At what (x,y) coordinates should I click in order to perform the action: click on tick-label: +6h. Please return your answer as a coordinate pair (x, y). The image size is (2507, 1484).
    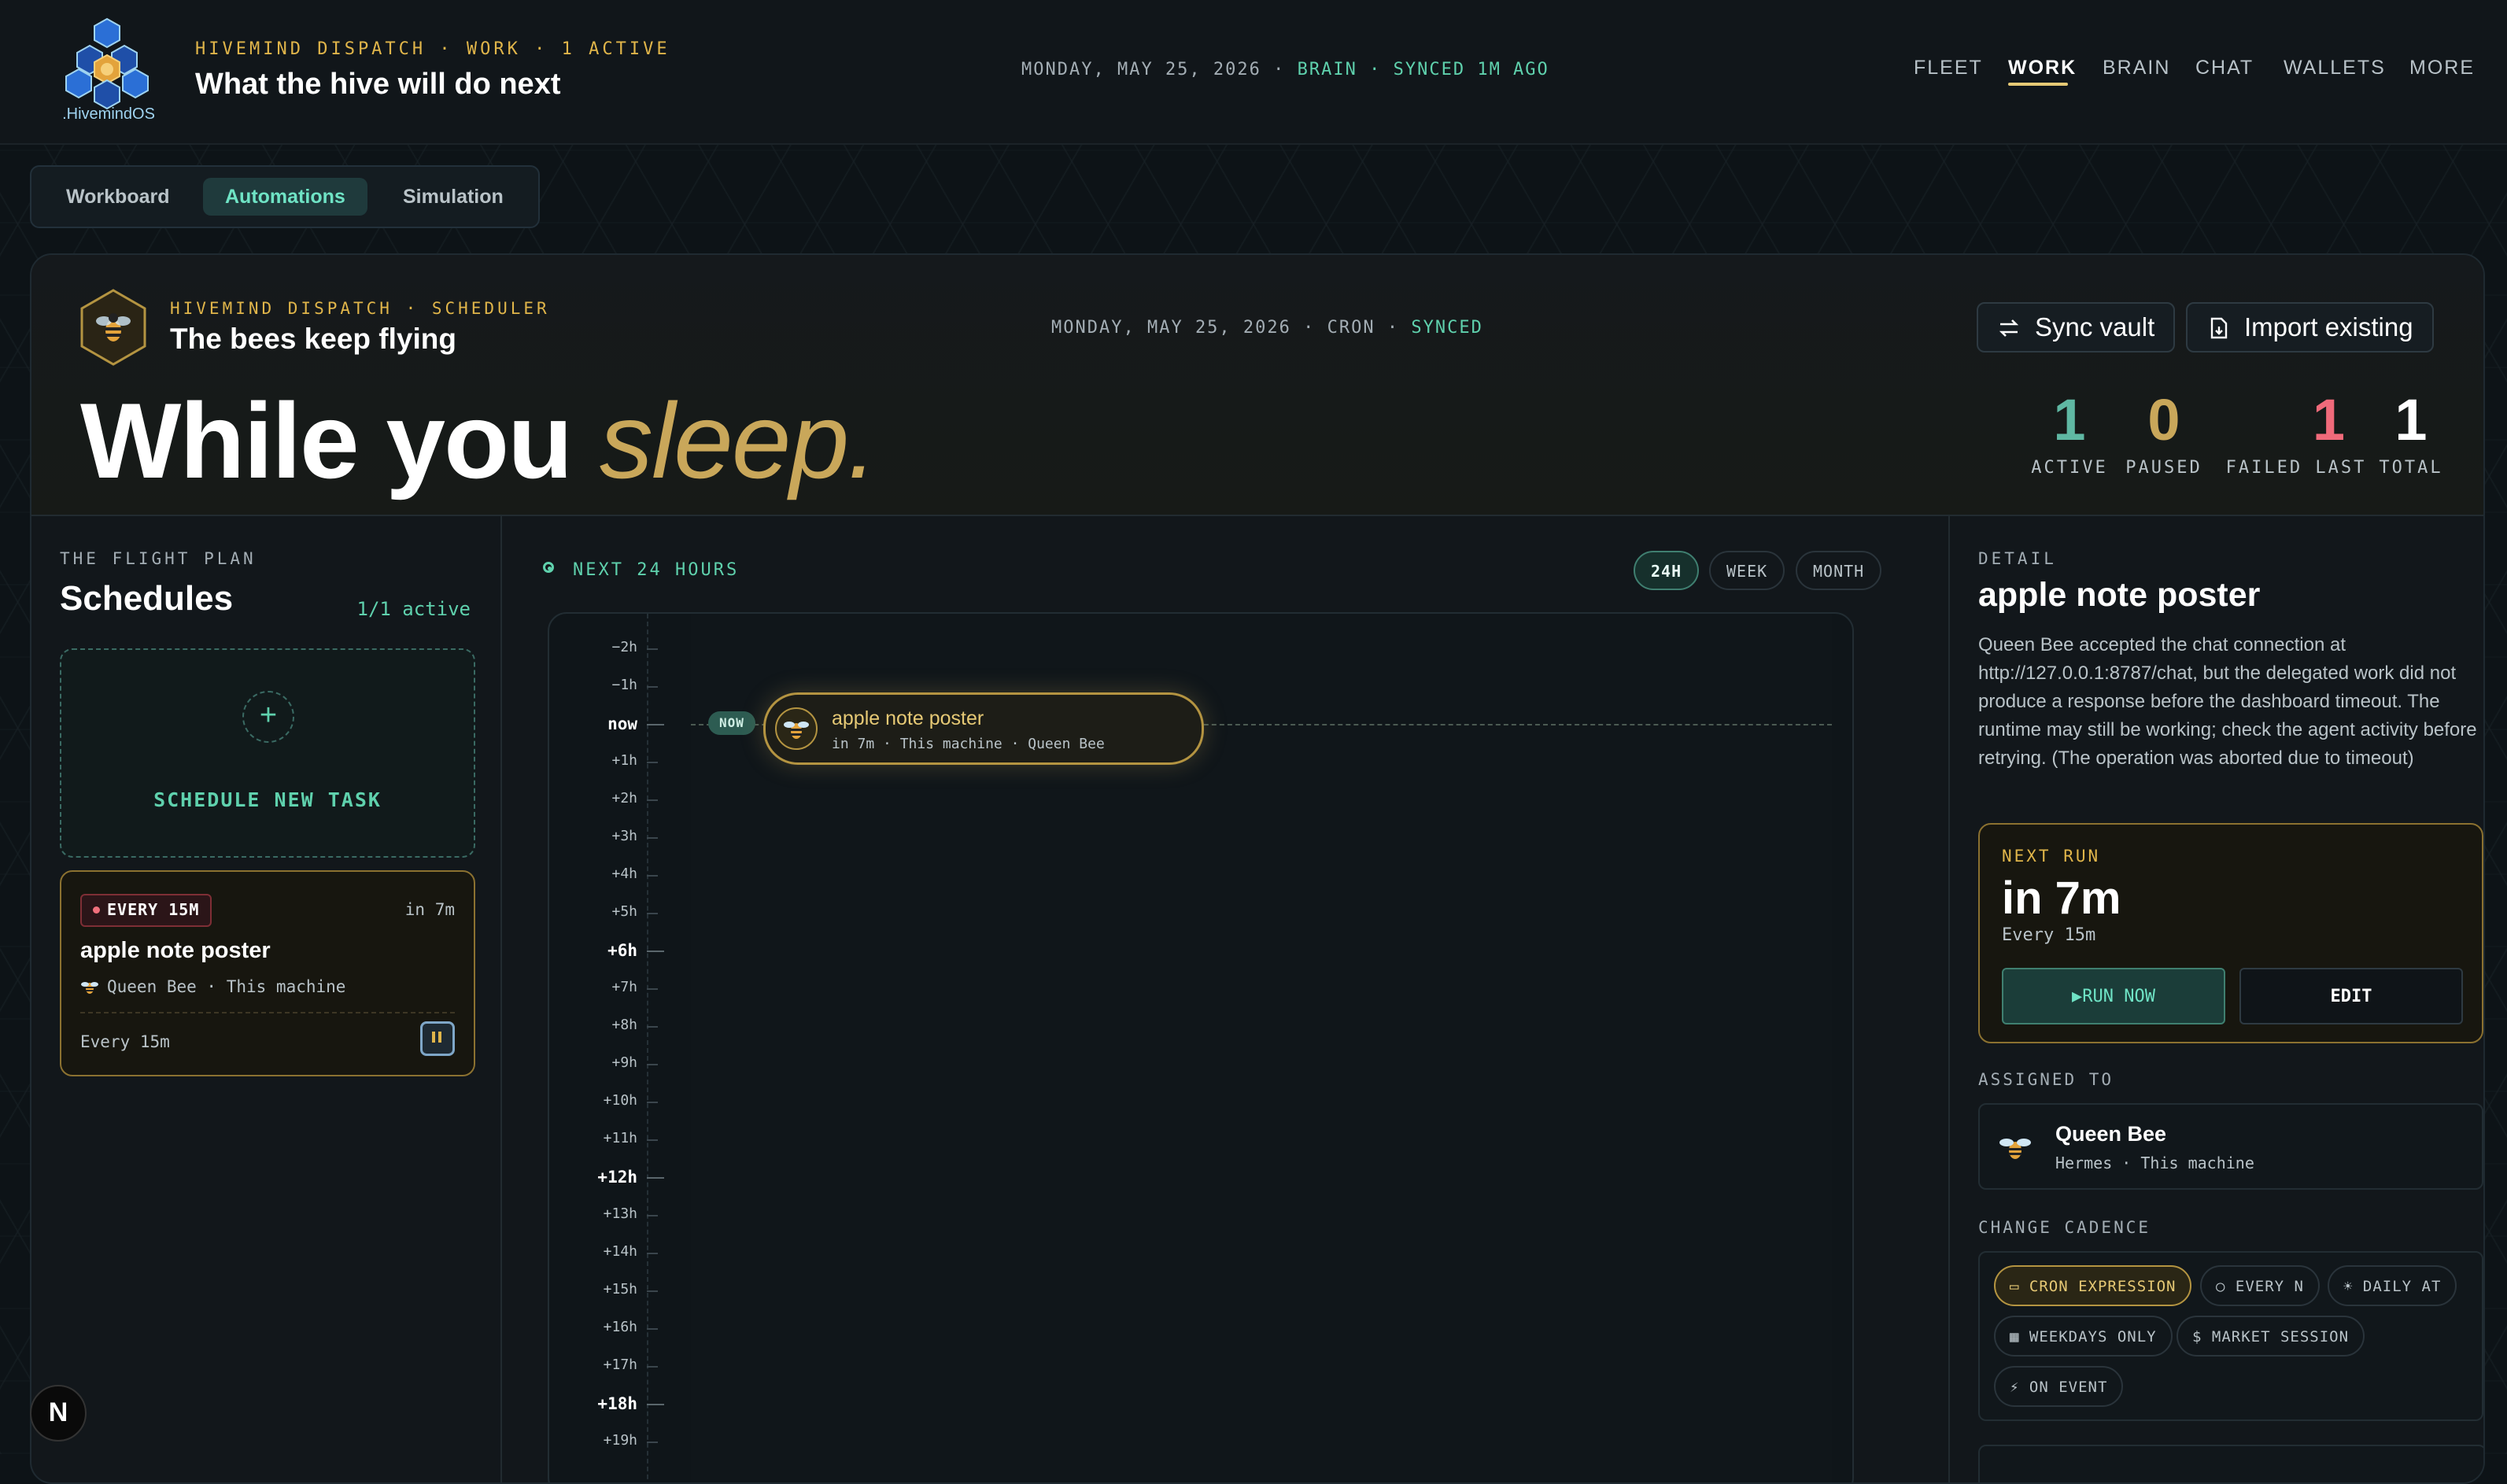
    Looking at the image, I should click on (622, 951).